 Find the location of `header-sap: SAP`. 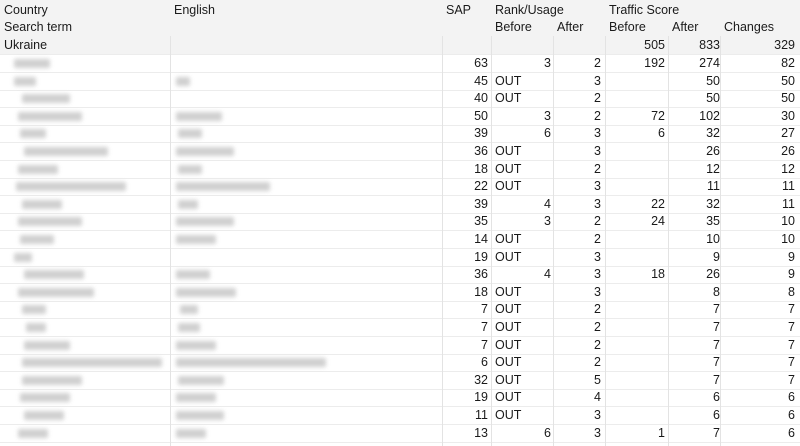

header-sap: SAP is located at coordinates (459, 10).